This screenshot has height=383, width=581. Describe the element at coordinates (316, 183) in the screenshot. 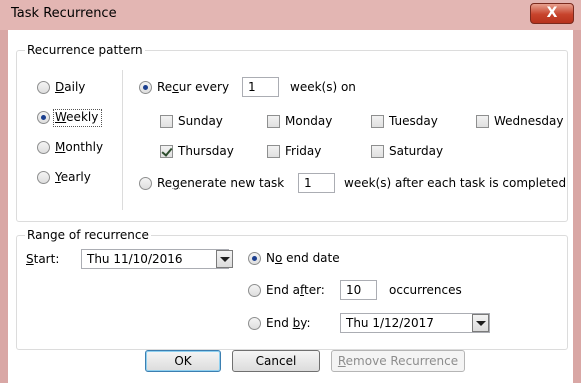

I see `regenerate-input: 1` at that location.